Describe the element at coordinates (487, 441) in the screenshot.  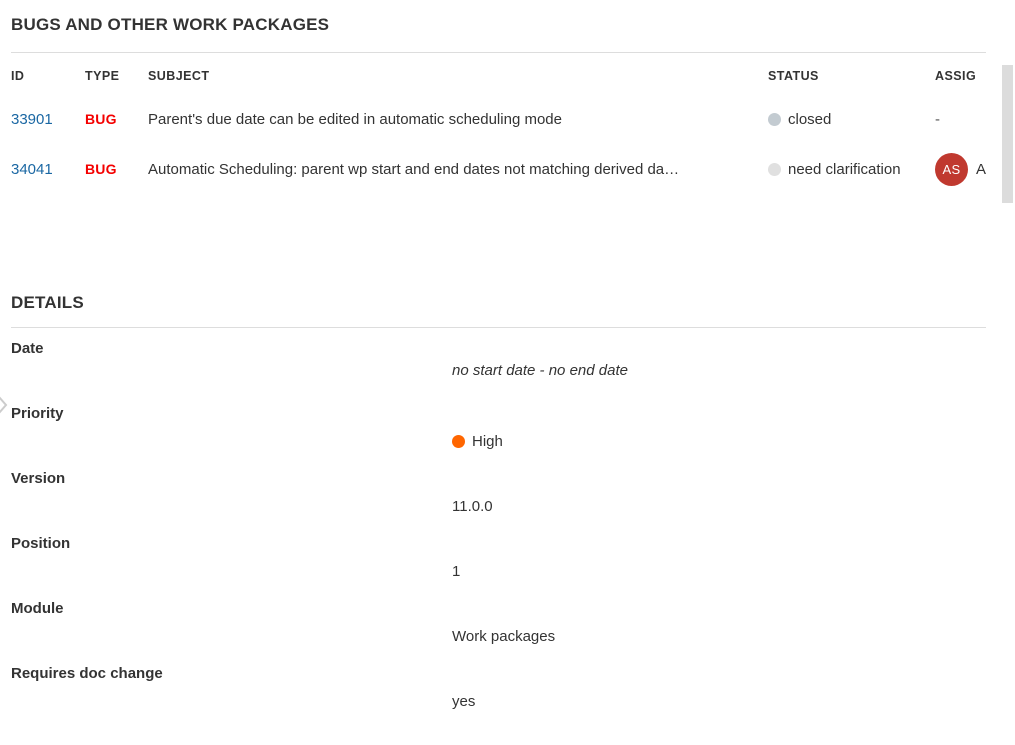
I see `detail-value-text: High` at that location.